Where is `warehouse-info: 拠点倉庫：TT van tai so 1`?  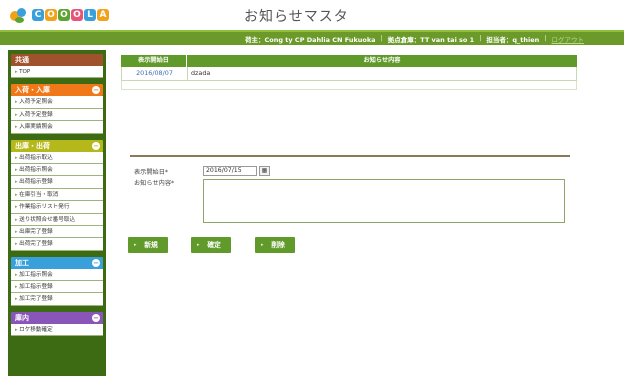
warehouse-info: 拠点倉庫：TT van tai so 1 is located at coordinates (431, 40).